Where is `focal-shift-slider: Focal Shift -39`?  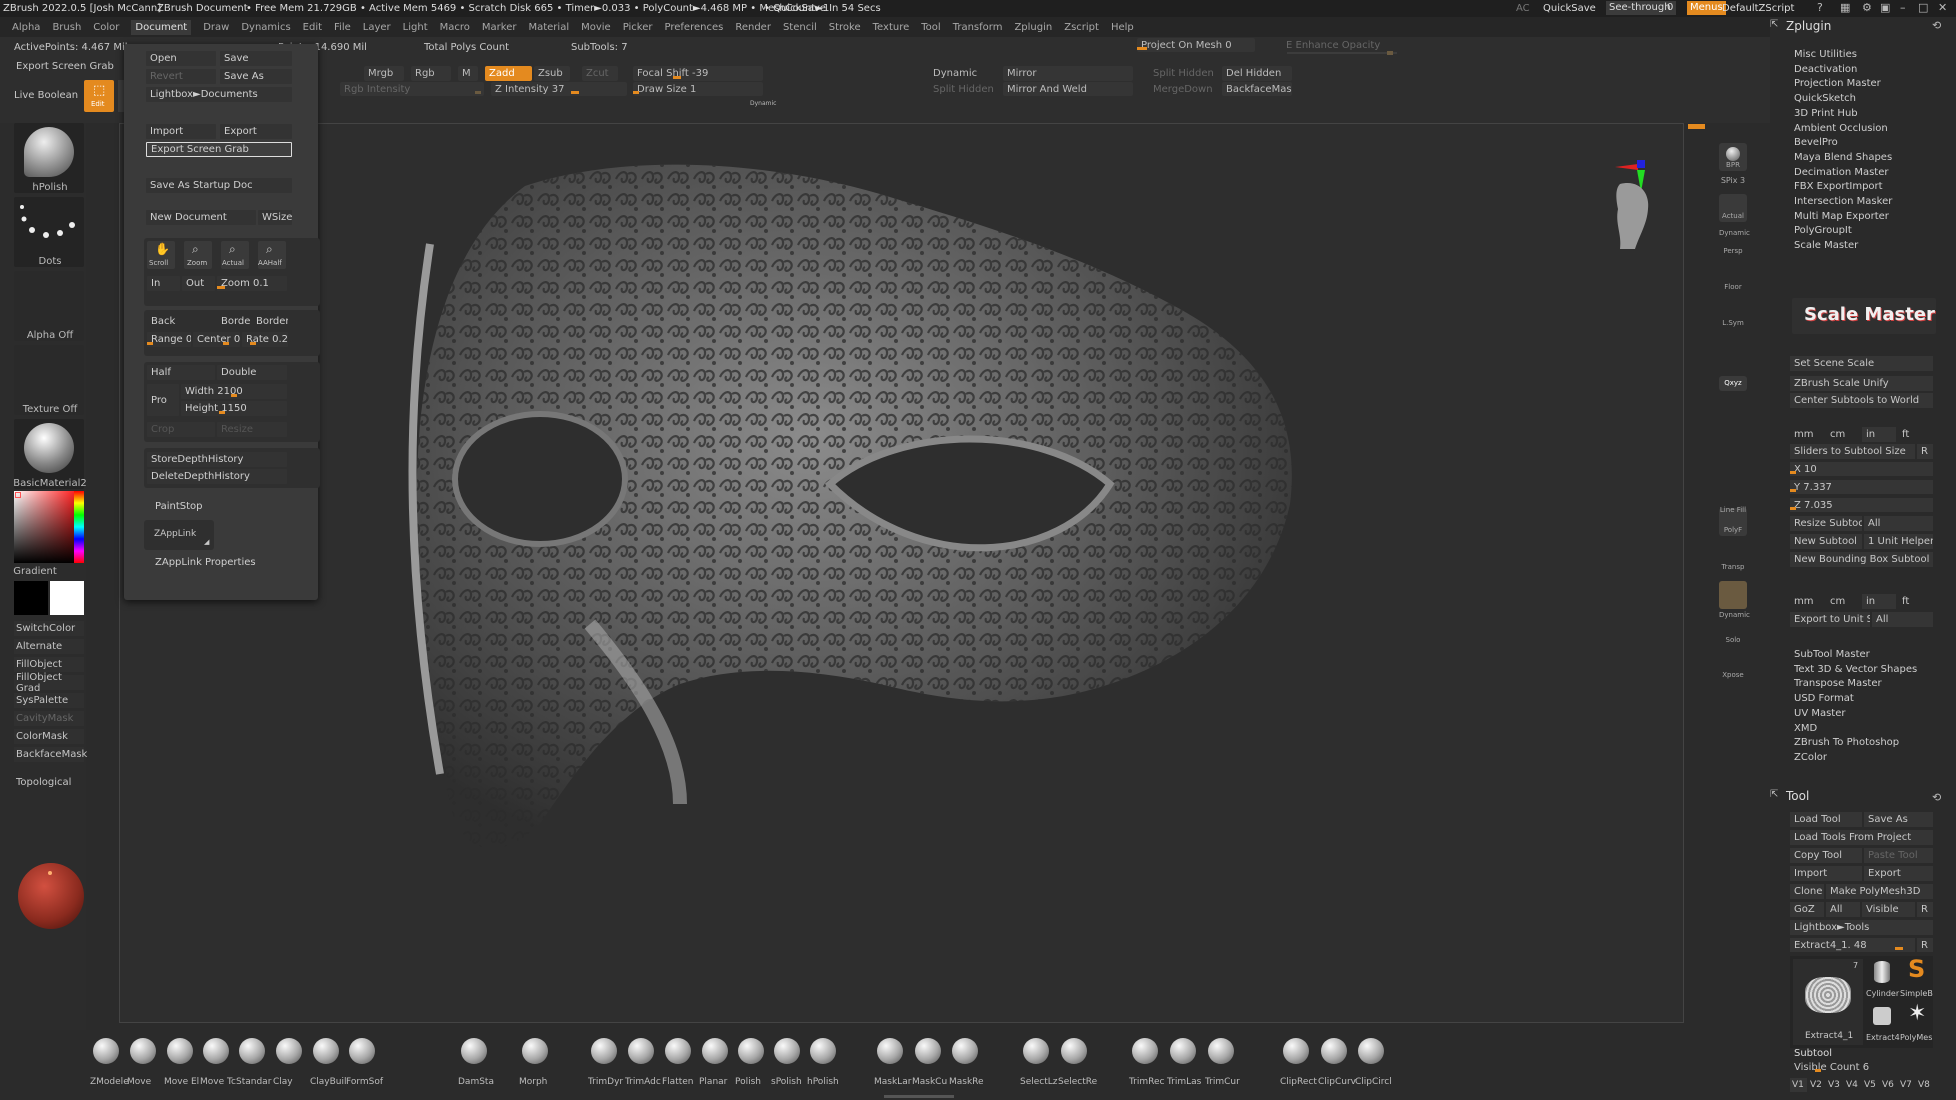 focal-shift-slider: Focal Shift -39 is located at coordinates (698, 73).